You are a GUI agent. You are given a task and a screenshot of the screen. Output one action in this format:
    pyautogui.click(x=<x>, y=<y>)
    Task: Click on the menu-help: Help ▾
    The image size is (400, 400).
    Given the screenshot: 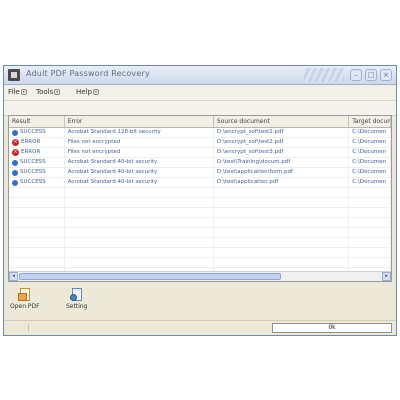 What is the action you would take?
    pyautogui.click(x=87, y=92)
    